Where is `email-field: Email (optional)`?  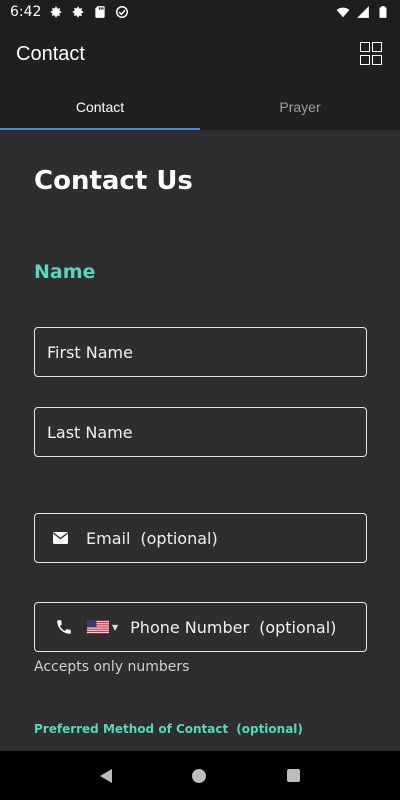
email-field: Email (optional) is located at coordinates (200, 538).